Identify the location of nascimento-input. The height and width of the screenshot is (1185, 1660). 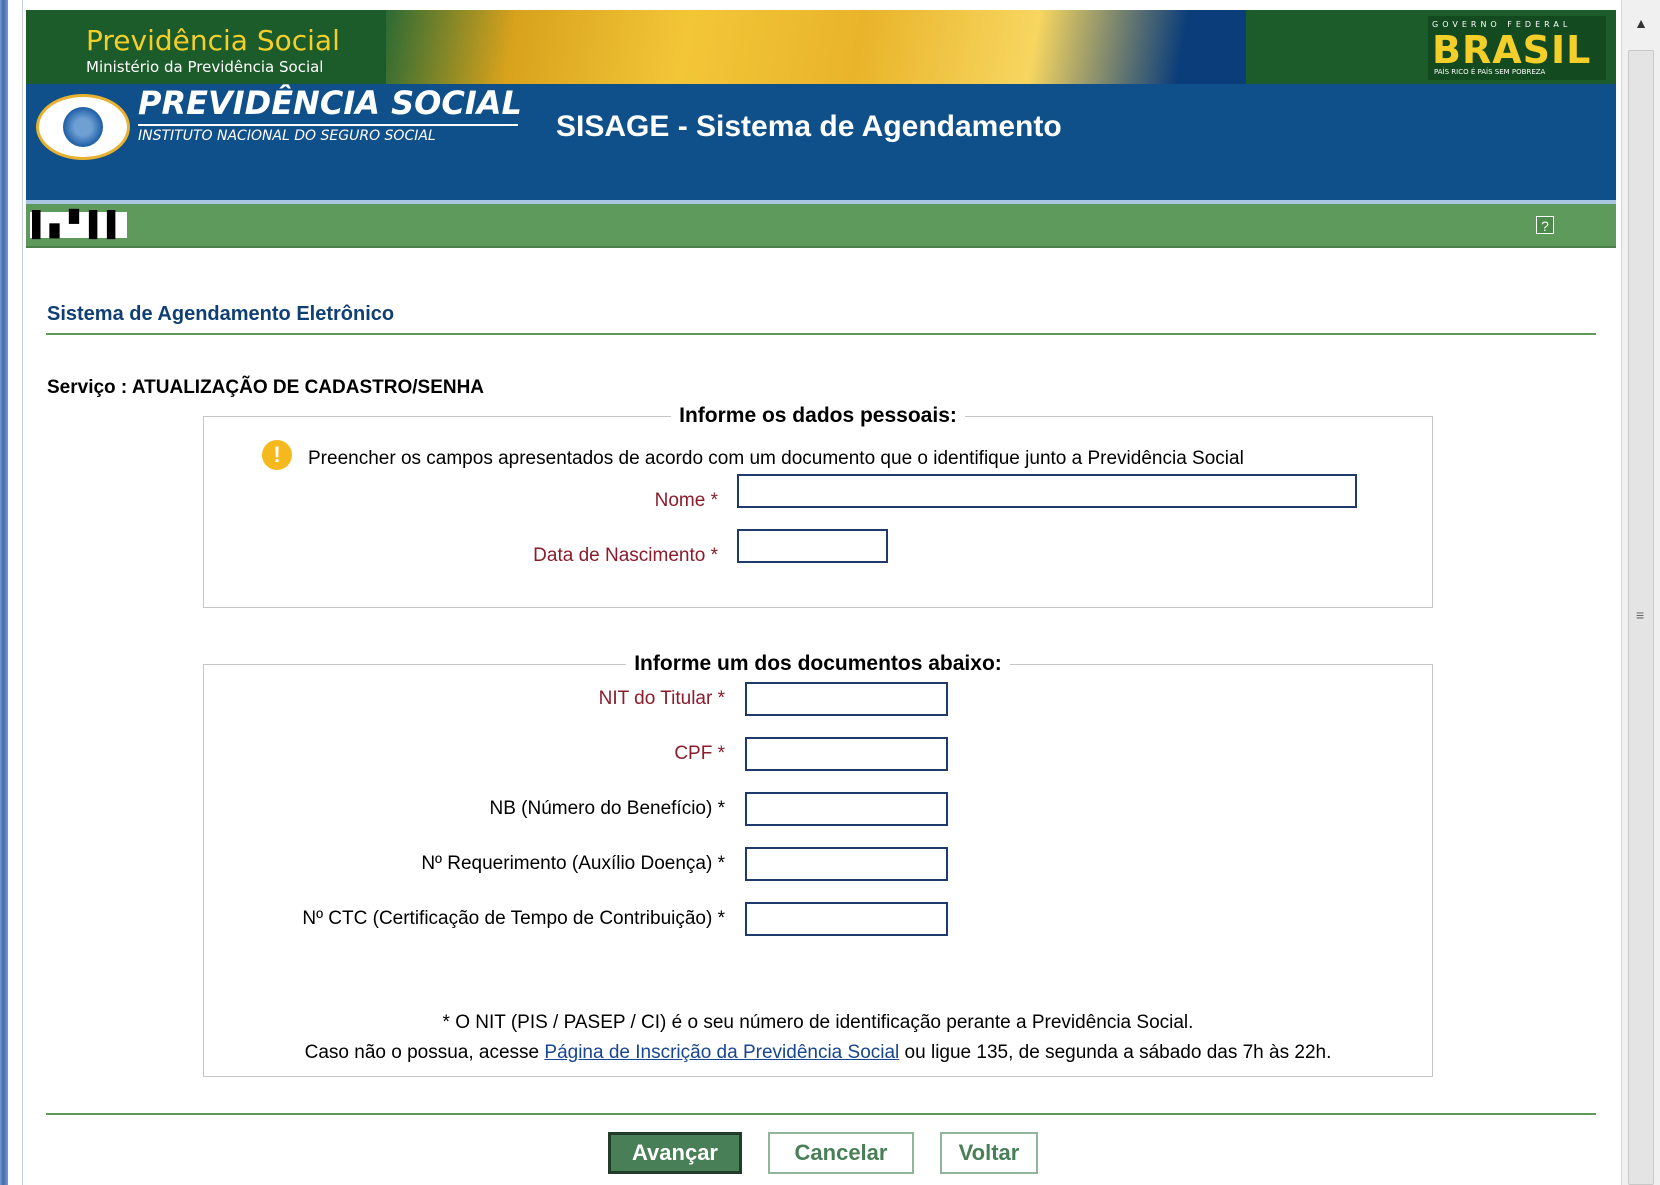
(812, 546).